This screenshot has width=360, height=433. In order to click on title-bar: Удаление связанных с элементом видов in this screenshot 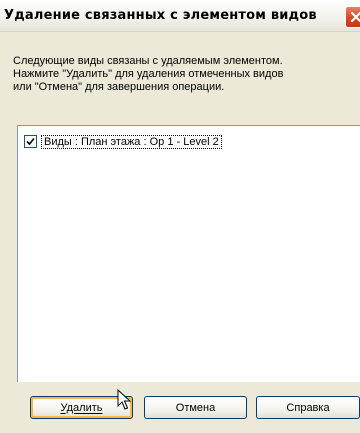, I will do `click(180, 16)`.